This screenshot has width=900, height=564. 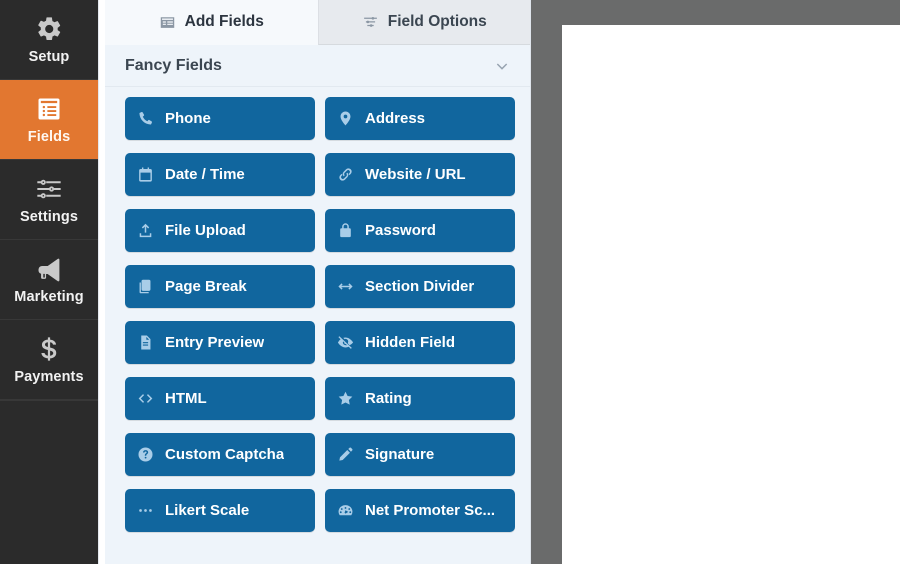 I want to click on field-button-section-divider: Section Divider, so click(x=420, y=286).